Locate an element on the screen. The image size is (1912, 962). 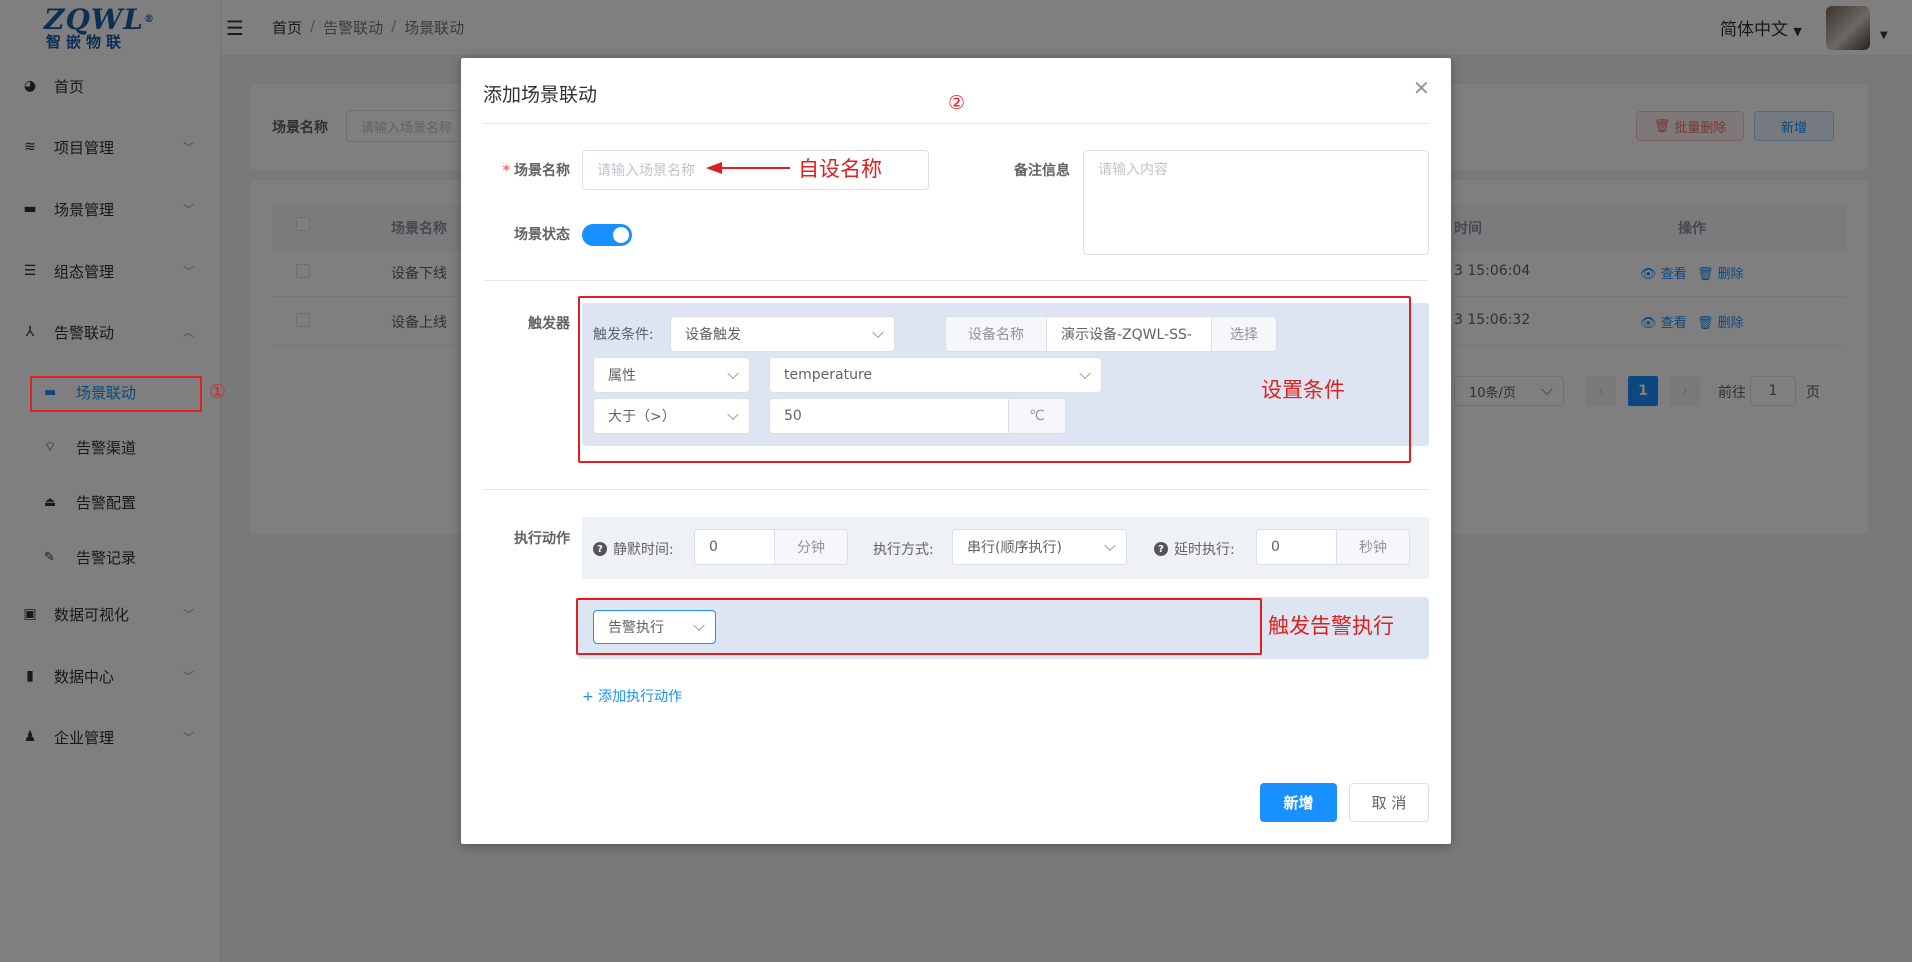
delay-input: 0 is located at coordinates (1296, 547).